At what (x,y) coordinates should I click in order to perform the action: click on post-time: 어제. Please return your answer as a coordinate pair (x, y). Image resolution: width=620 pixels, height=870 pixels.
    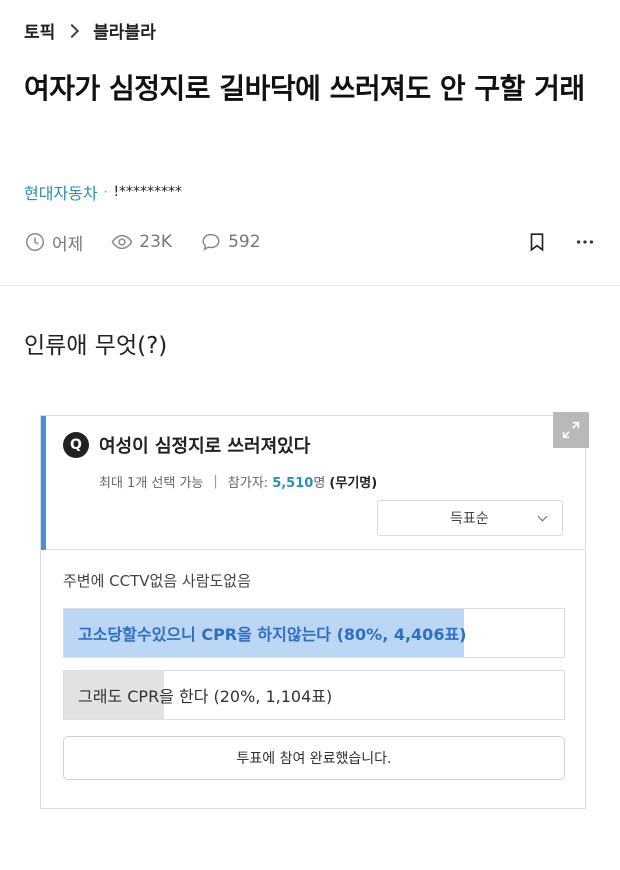
    Looking at the image, I should click on (53, 242).